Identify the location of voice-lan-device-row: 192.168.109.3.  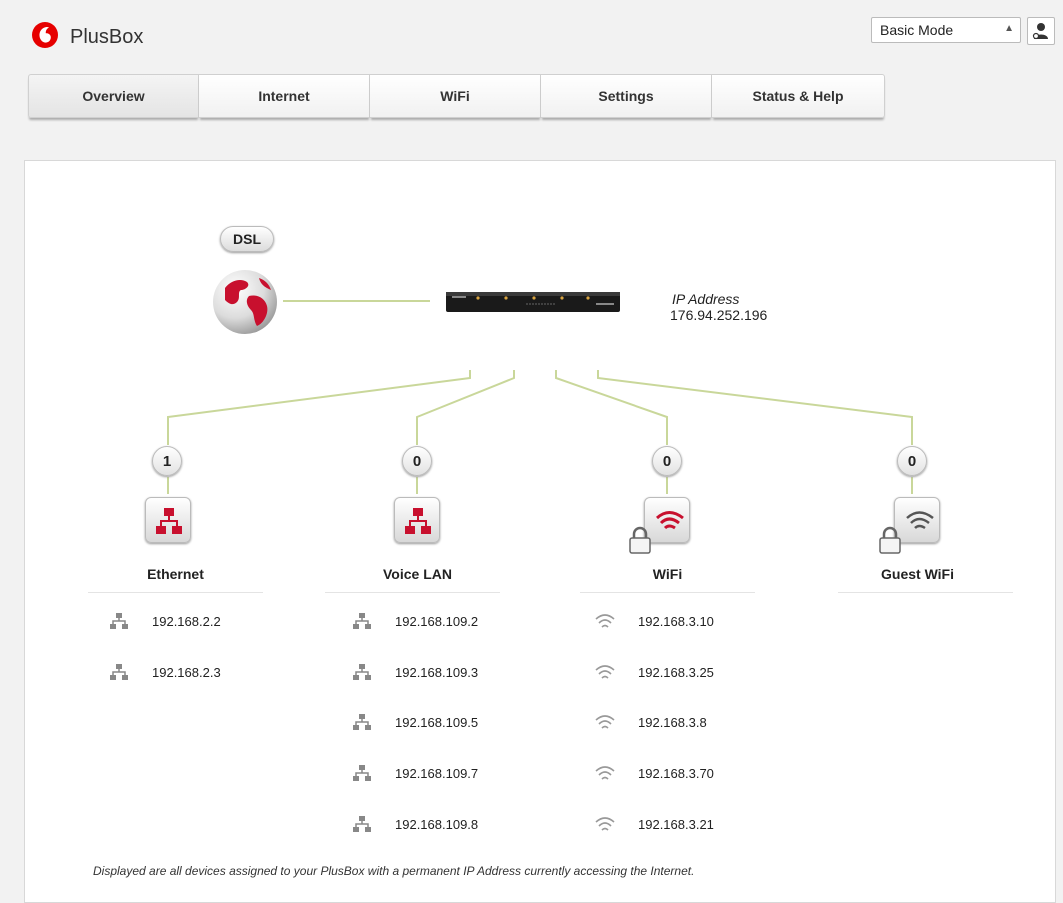
(414, 672).